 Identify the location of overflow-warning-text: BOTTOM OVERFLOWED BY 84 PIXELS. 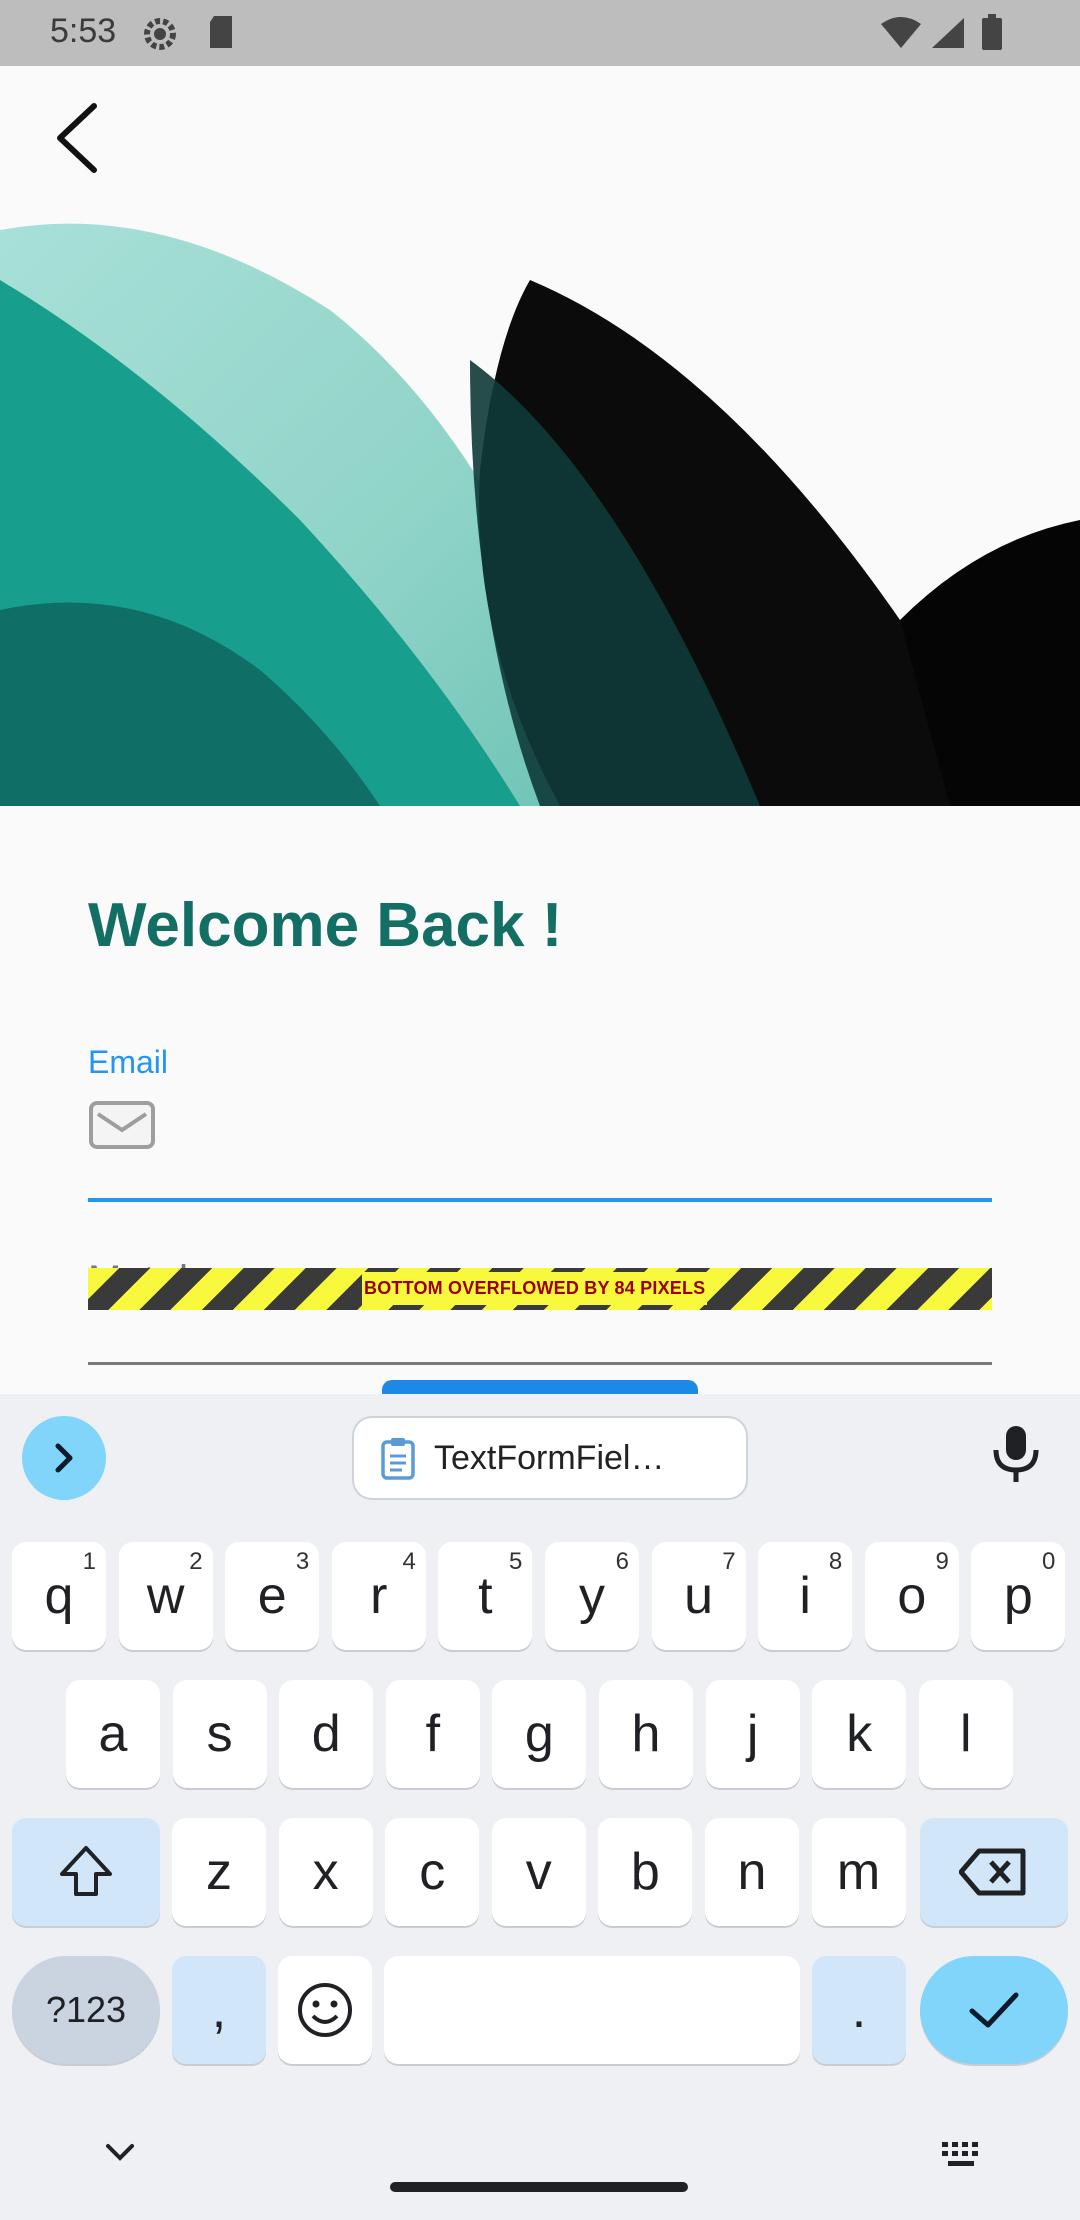
(535, 1288).